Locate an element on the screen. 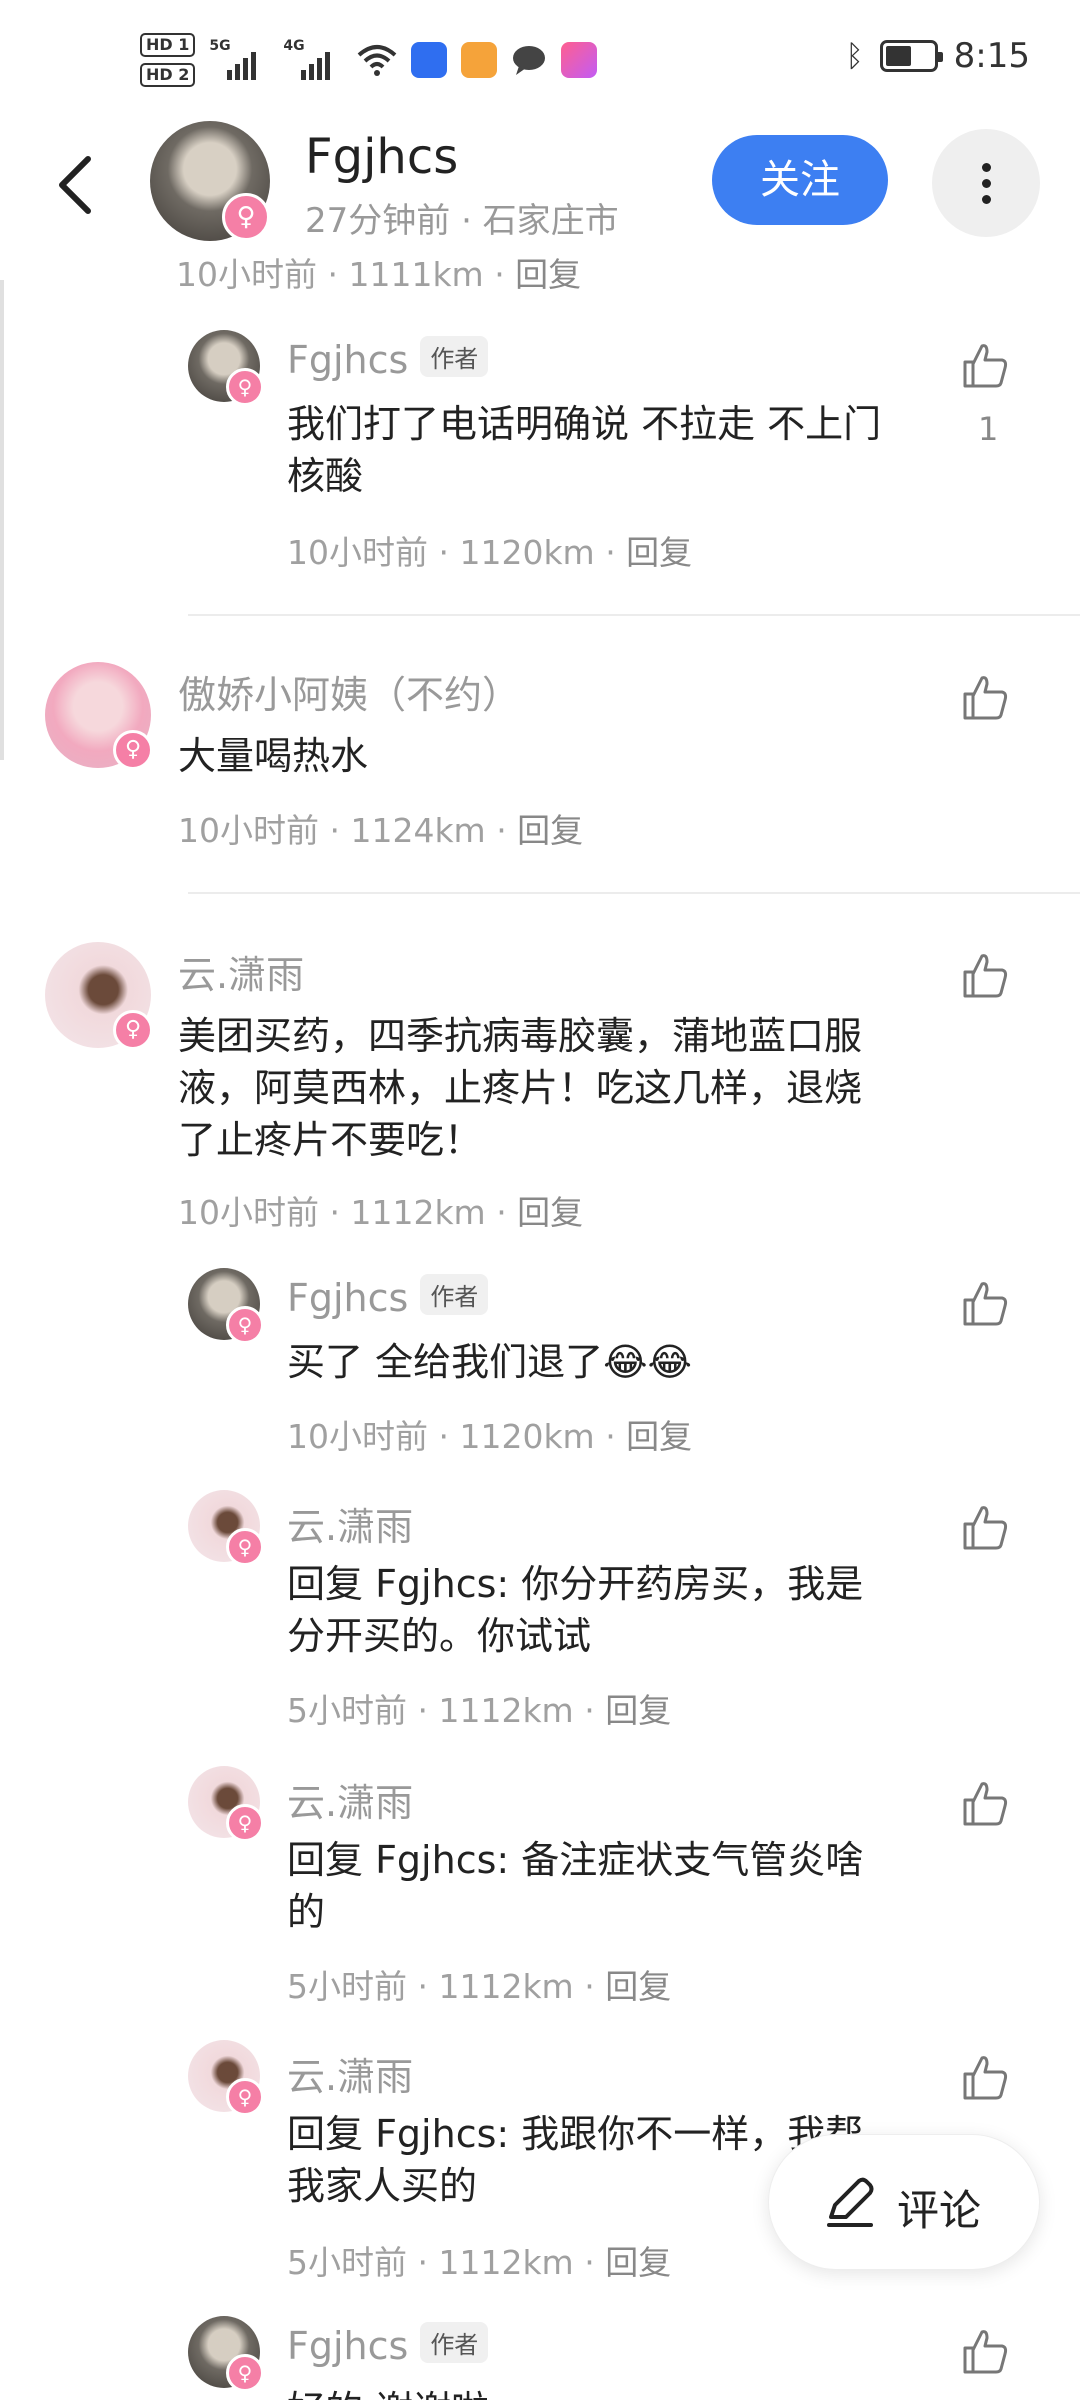  comment-text: 我们打了电话明确说 不拉走 不上门核酸 is located at coordinates (584, 450).